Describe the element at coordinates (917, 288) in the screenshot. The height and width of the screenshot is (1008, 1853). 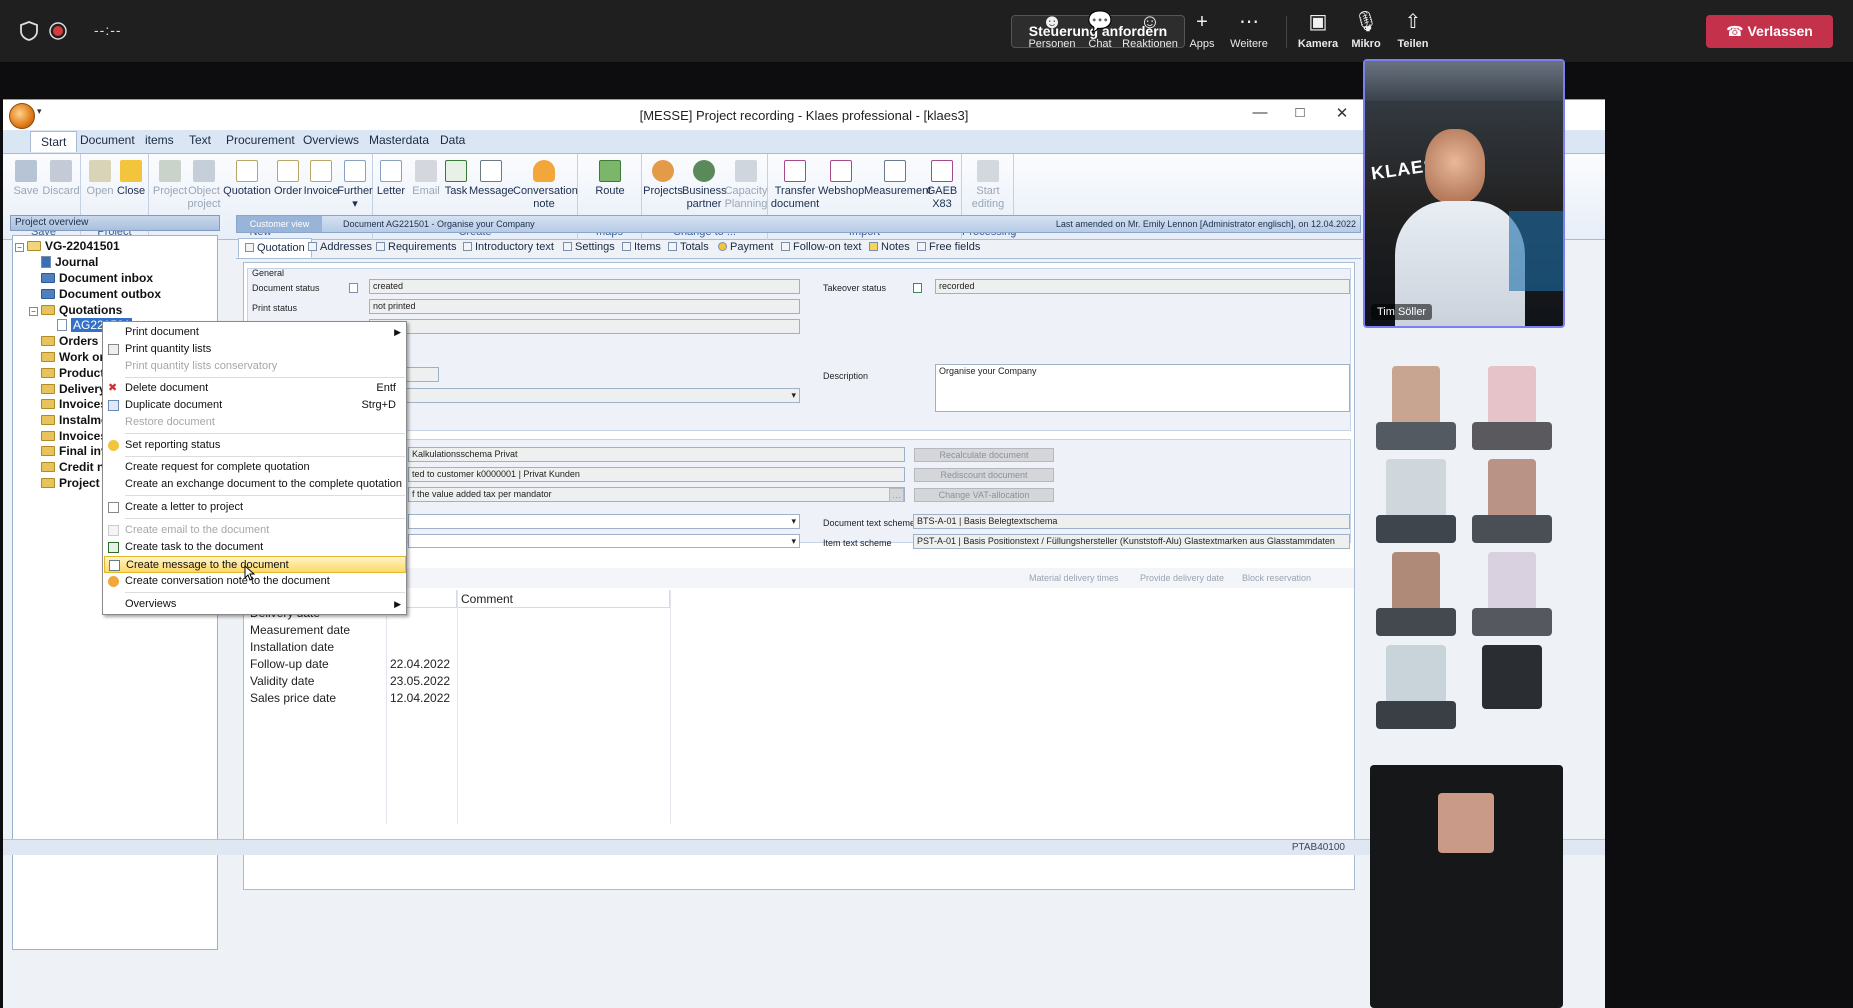
I see `takeover-status-checkbox` at that location.